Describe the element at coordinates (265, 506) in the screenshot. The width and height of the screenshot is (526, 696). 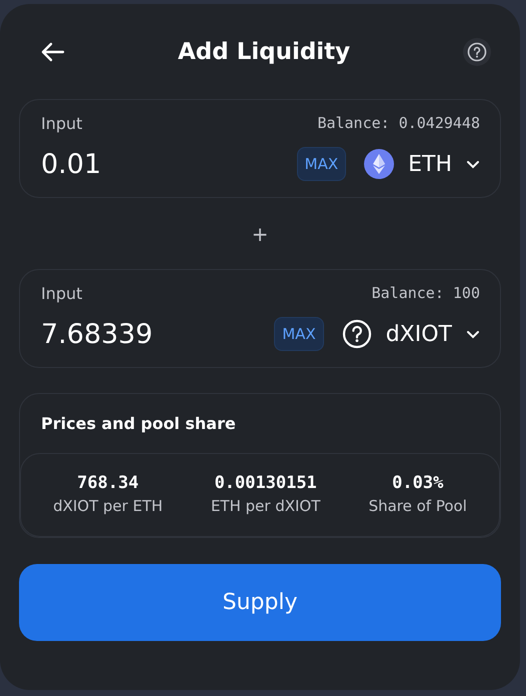
I see `stat-label: ETH per dXIOT` at that location.